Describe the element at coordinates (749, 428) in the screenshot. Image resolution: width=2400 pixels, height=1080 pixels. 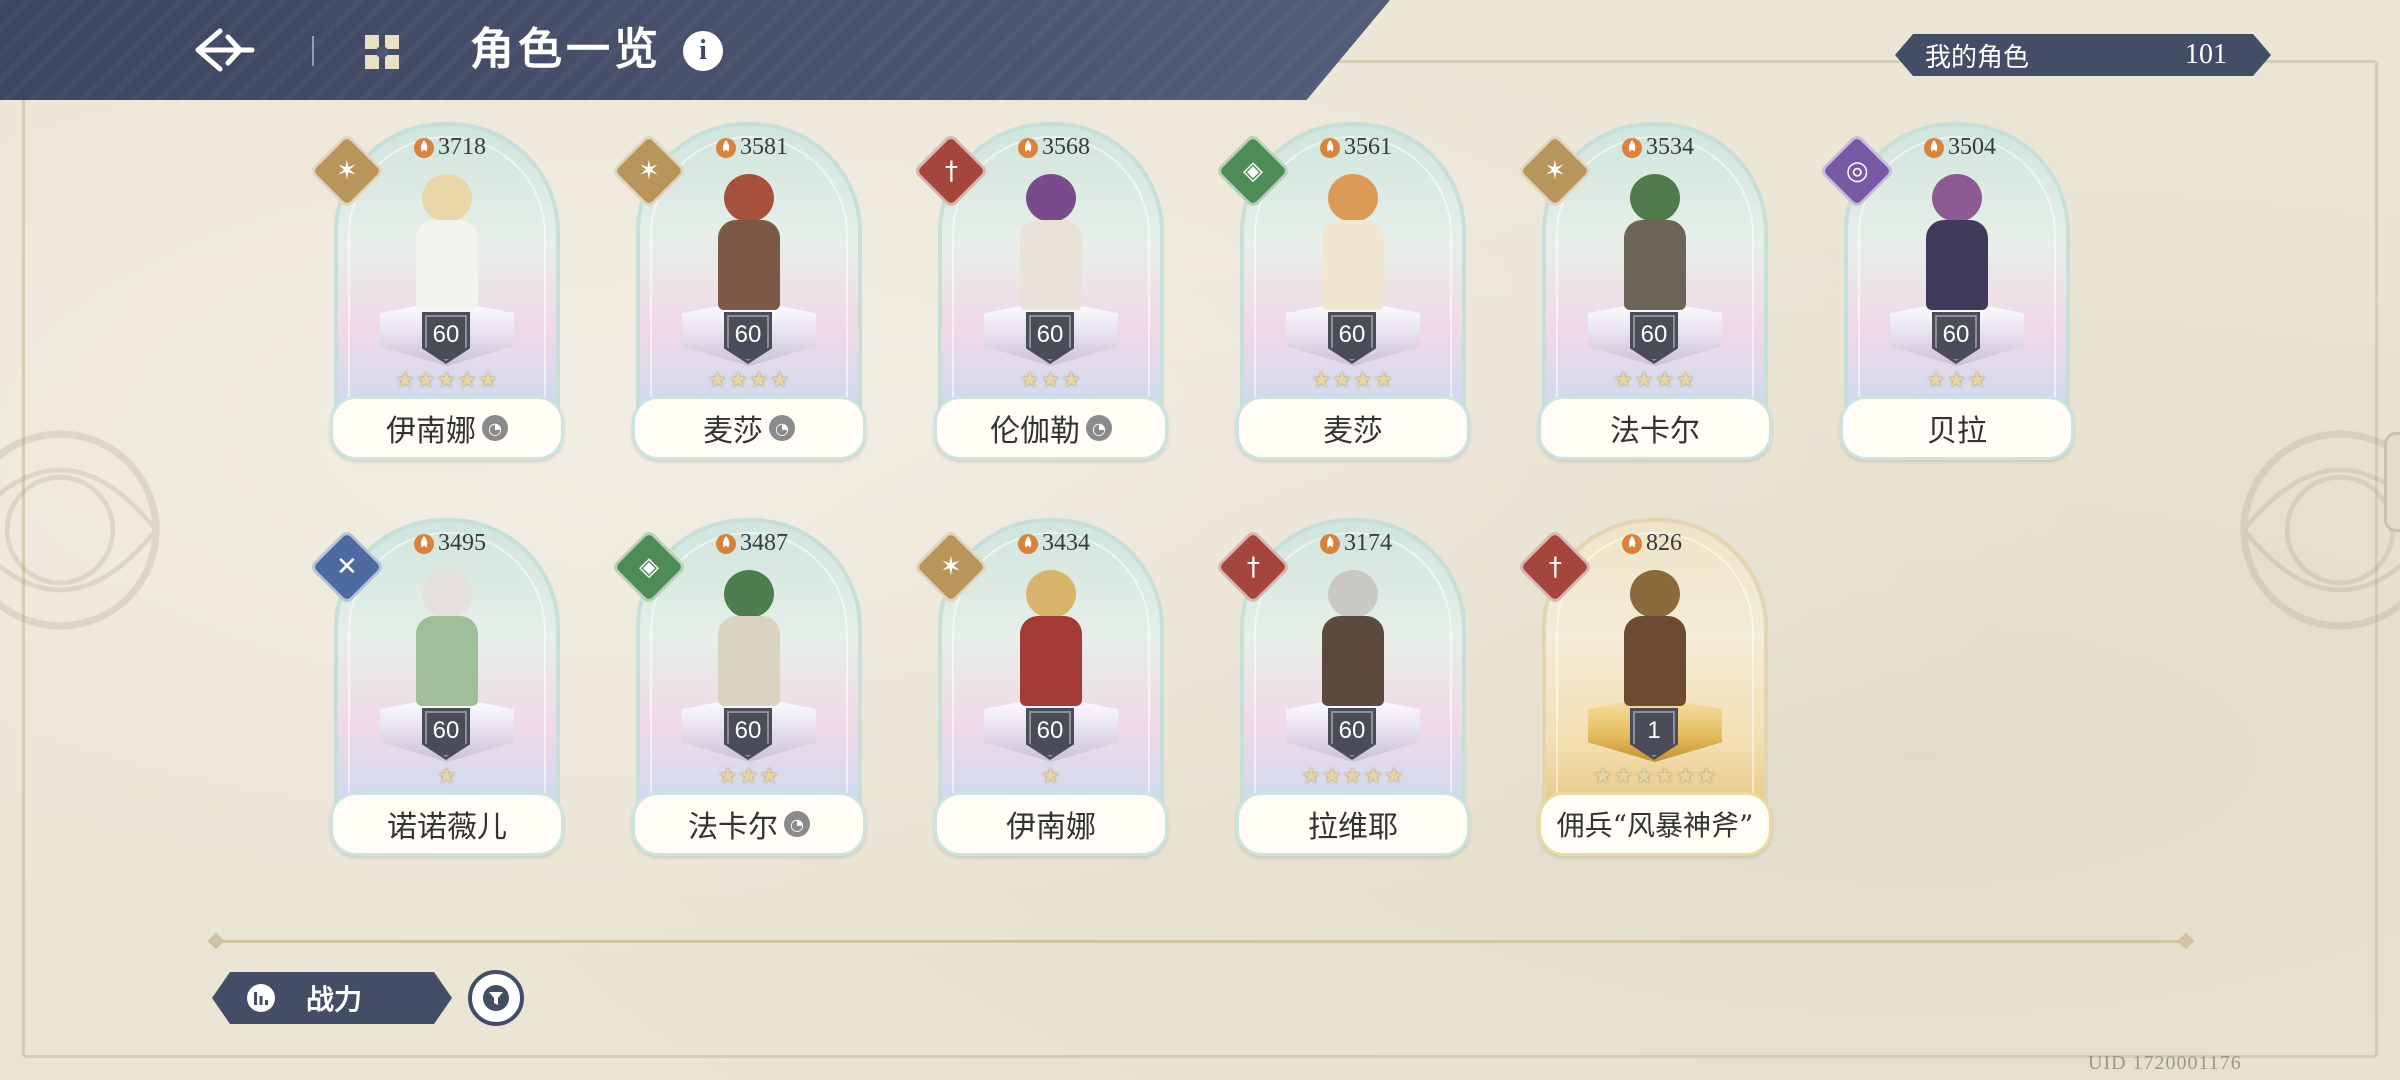
I see `character-nameplate: 麦莎 ◔` at that location.